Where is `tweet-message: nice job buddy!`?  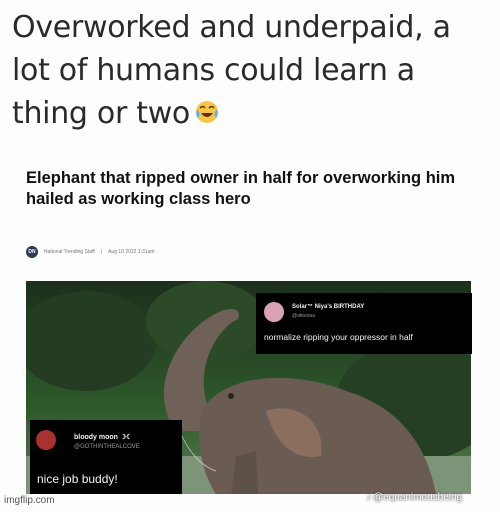
tweet-message: nice job buddy! is located at coordinates (77, 479).